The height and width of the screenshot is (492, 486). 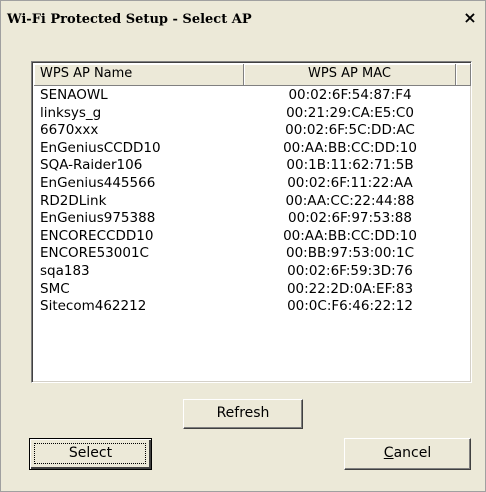 What do you see at coordinates (350, 95) in the screenshot?
I see `ap-mac: 00:02:6F:54:87:F4` at bounding box center [350, 95].